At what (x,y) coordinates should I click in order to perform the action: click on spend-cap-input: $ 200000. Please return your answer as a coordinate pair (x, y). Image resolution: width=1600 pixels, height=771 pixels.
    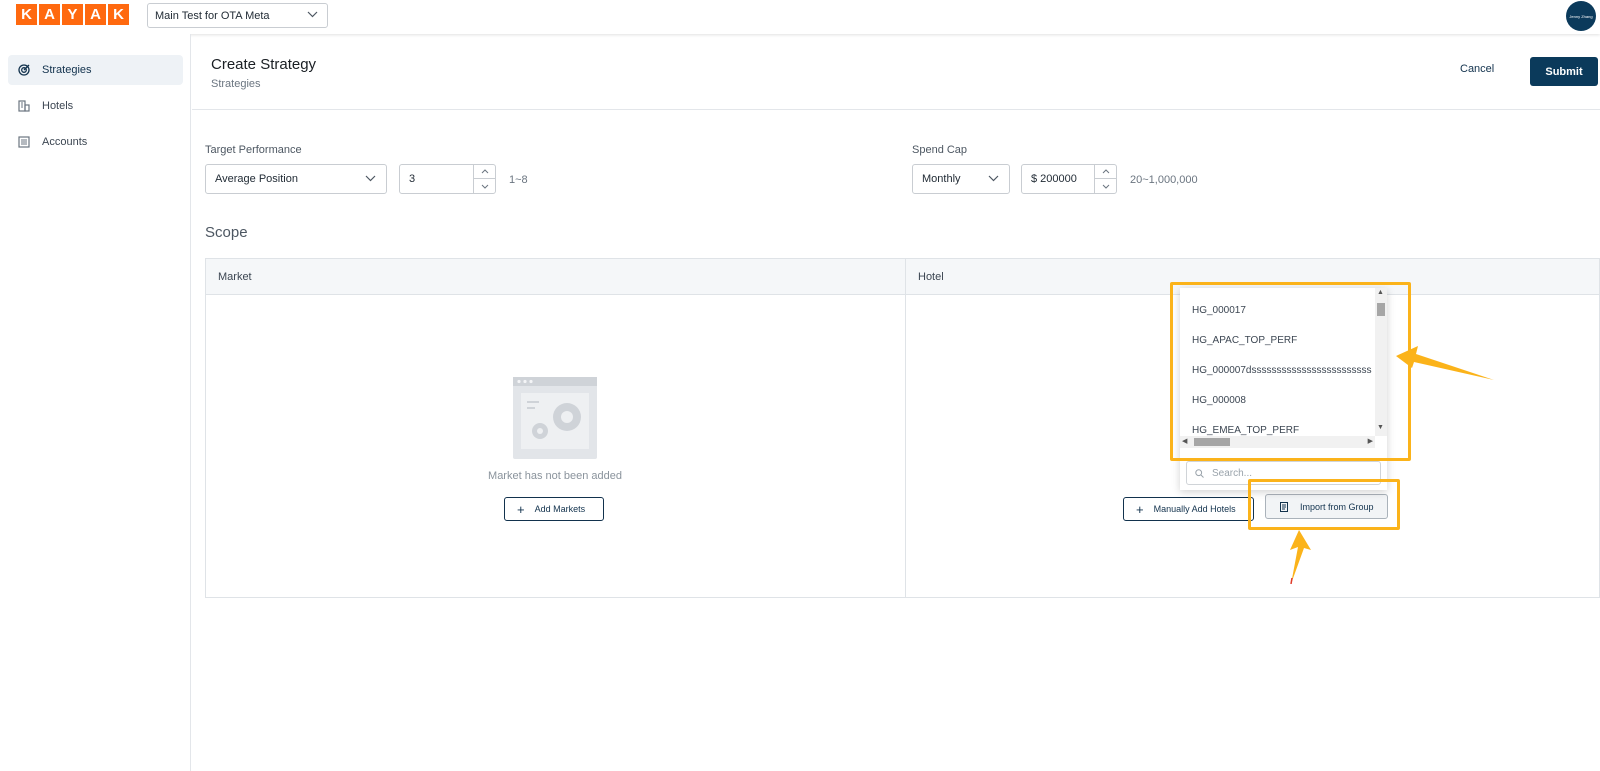
    Looking at the image, I should click on (1069, 179).